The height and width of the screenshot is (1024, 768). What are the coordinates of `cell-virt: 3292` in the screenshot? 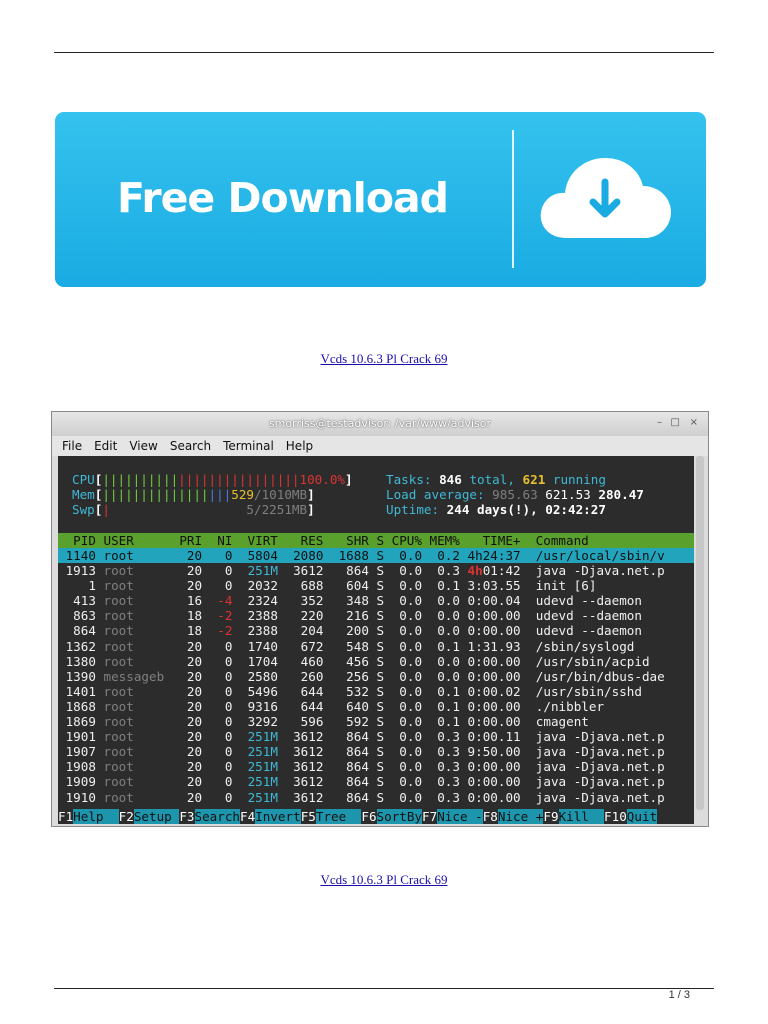 It's located at (255, 722).